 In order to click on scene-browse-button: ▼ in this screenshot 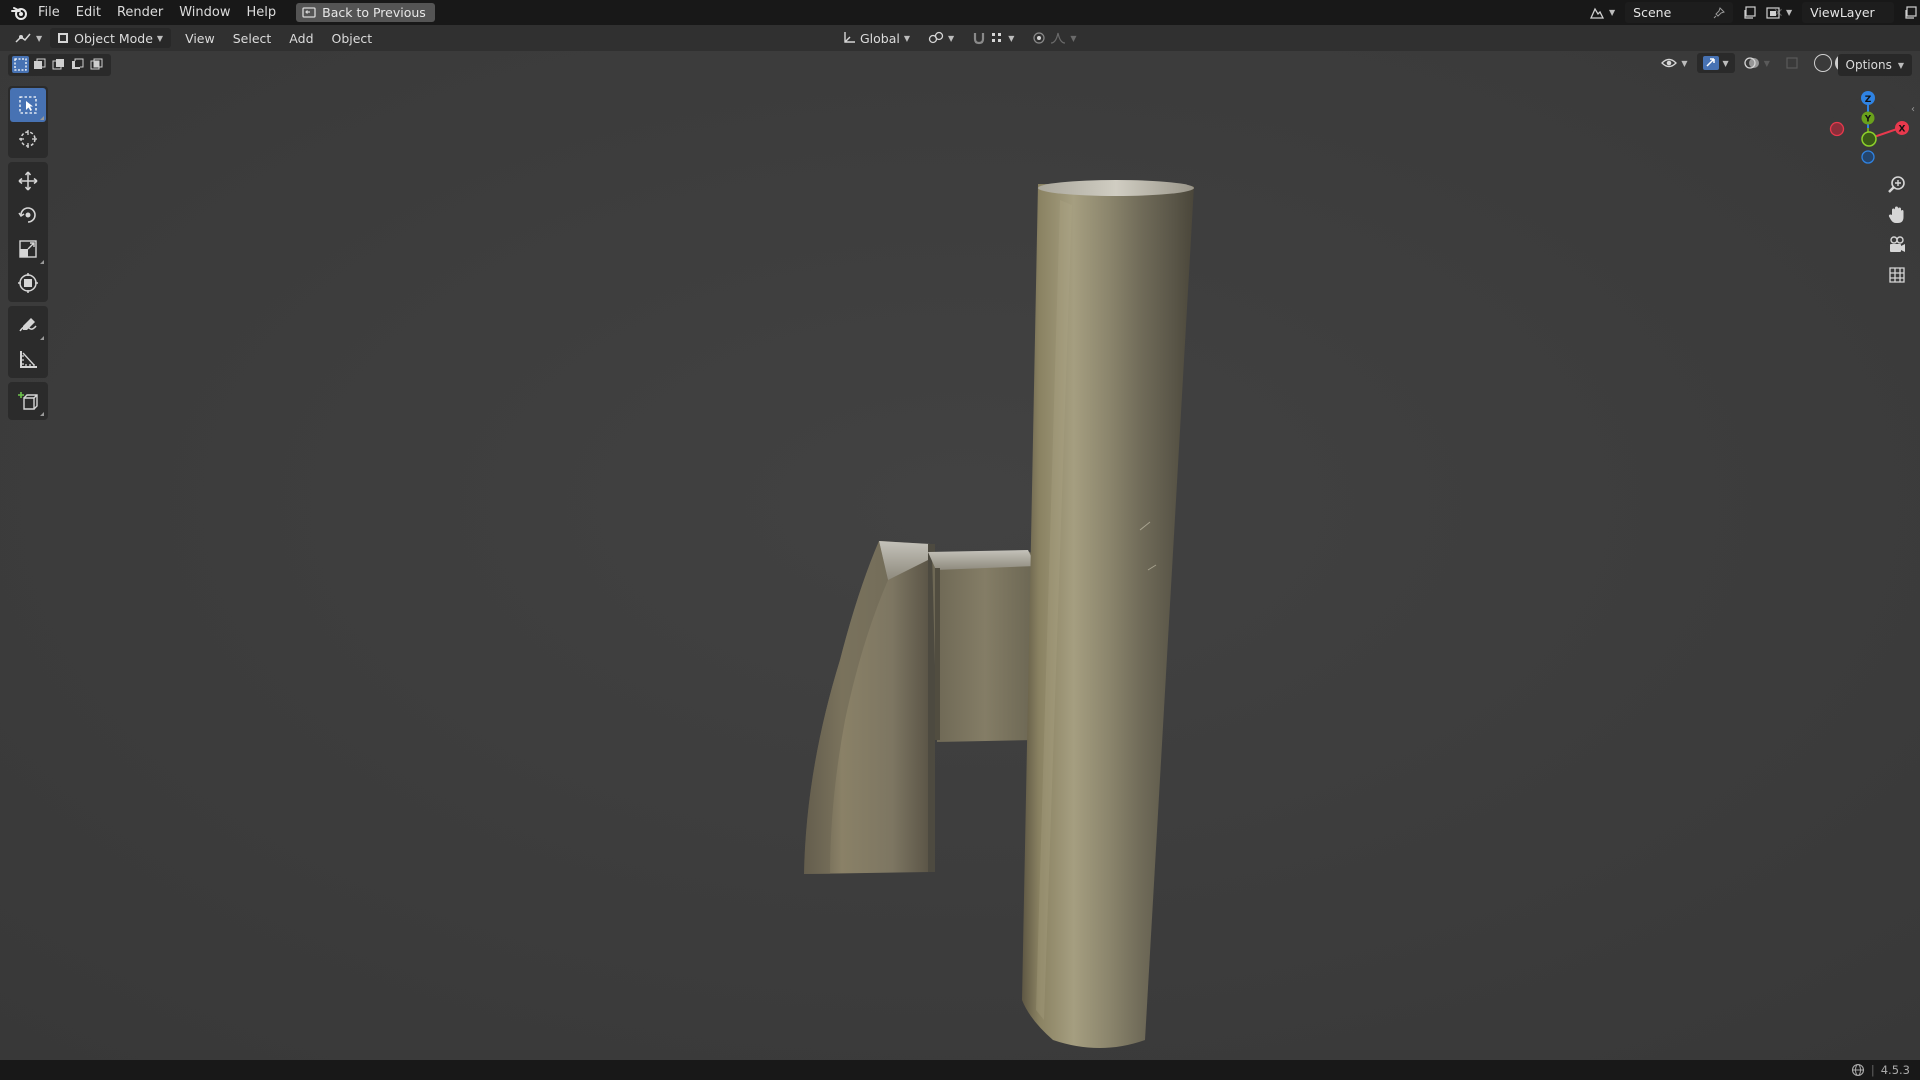, I will do `click(1602, 13)`.